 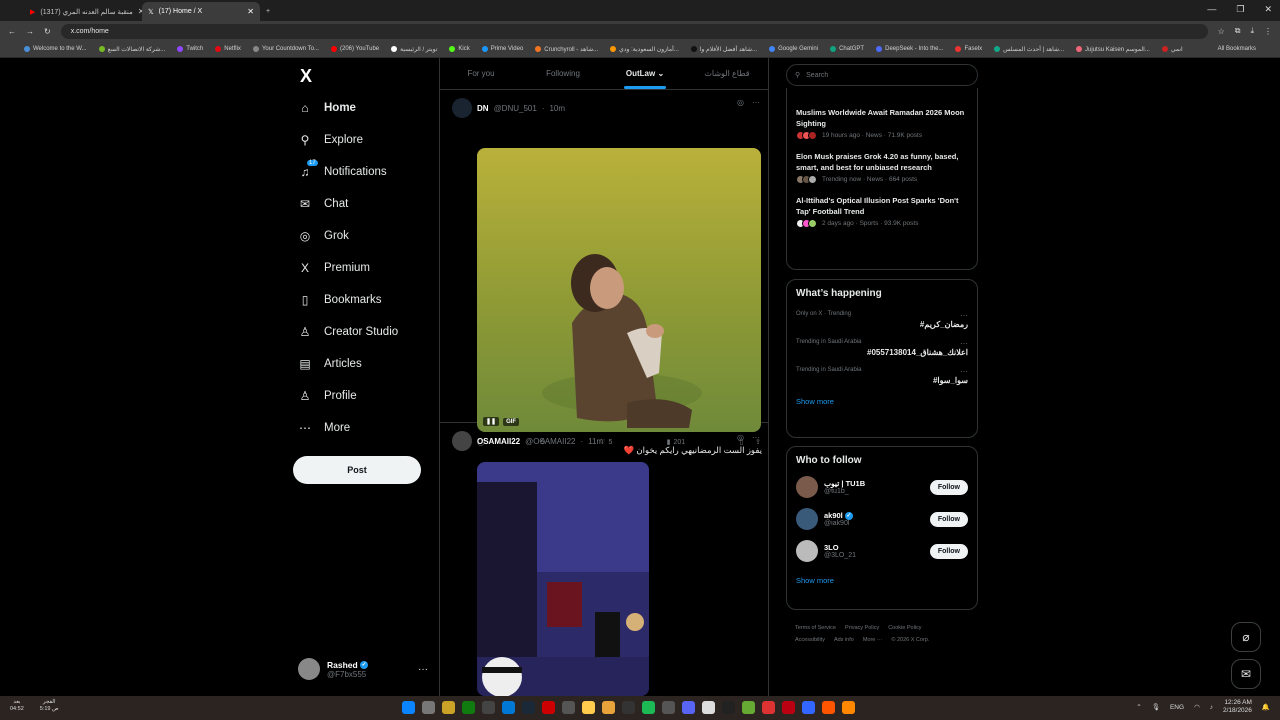 I want to click on bookmark-item: تويتر / الرئيسية, so click(x=414, y=49).